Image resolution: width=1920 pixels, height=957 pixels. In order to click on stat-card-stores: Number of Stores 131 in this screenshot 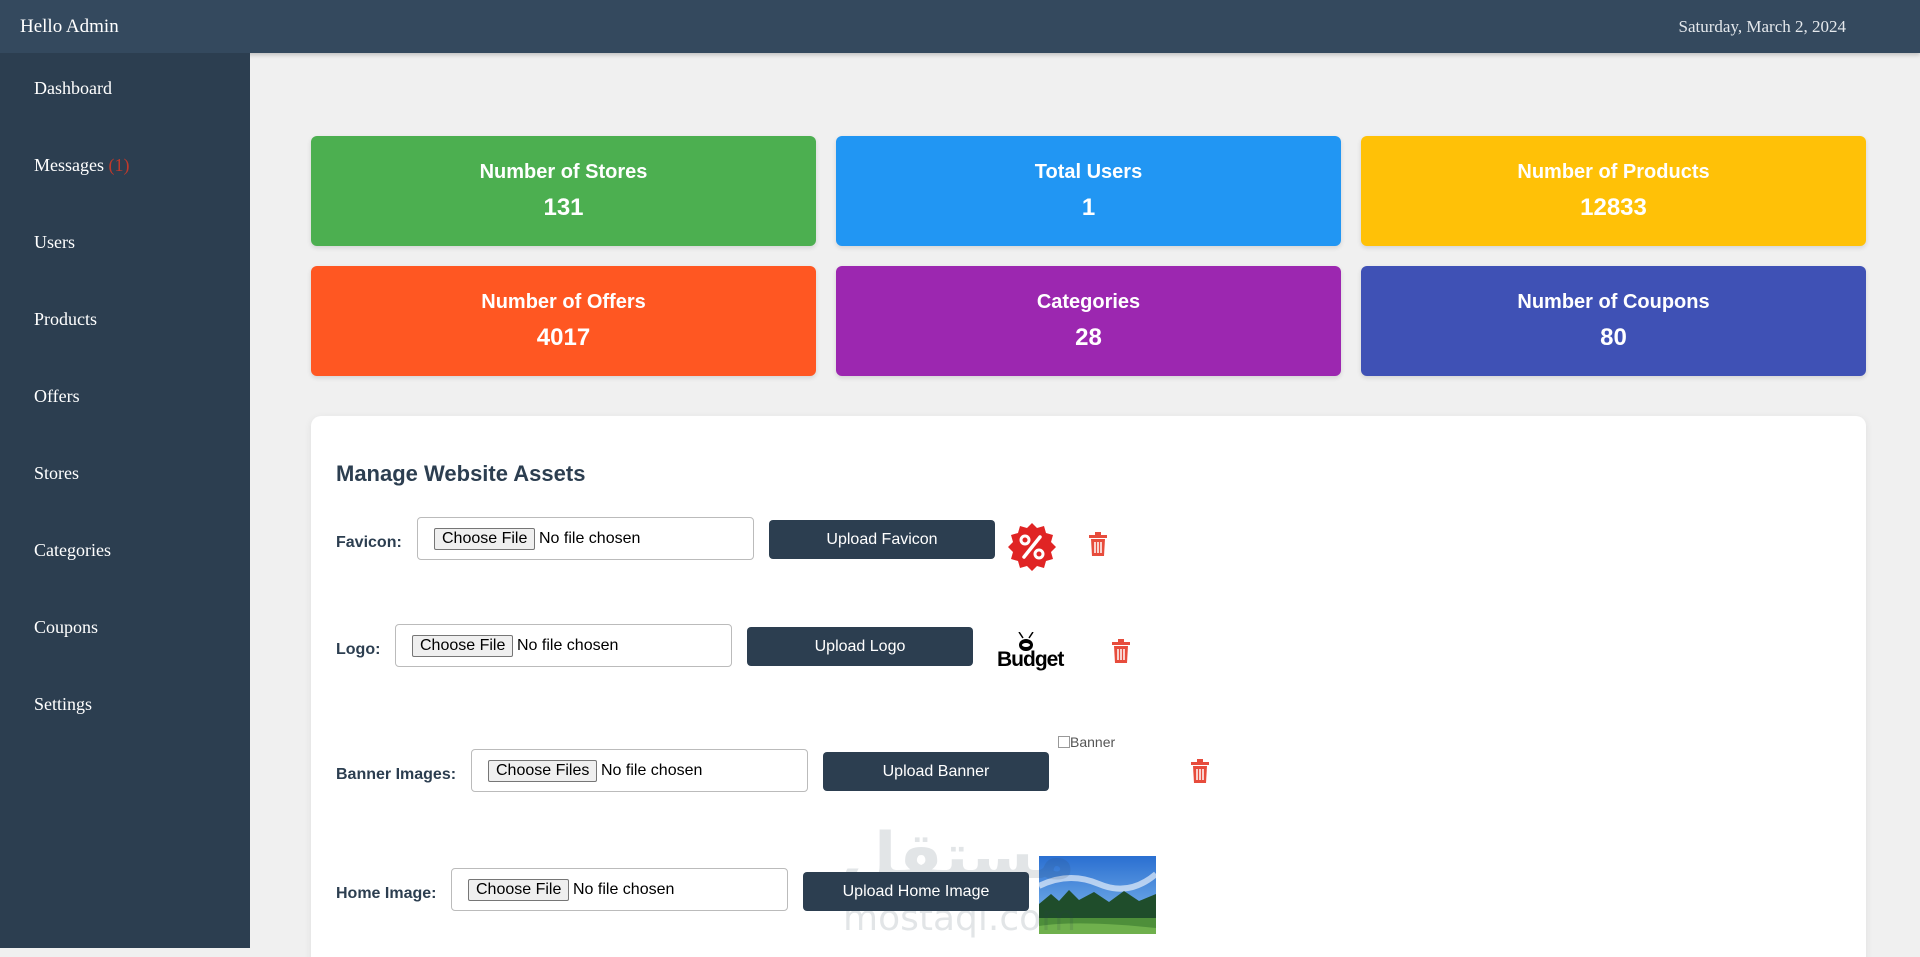, I will do `click(563, 191)`.